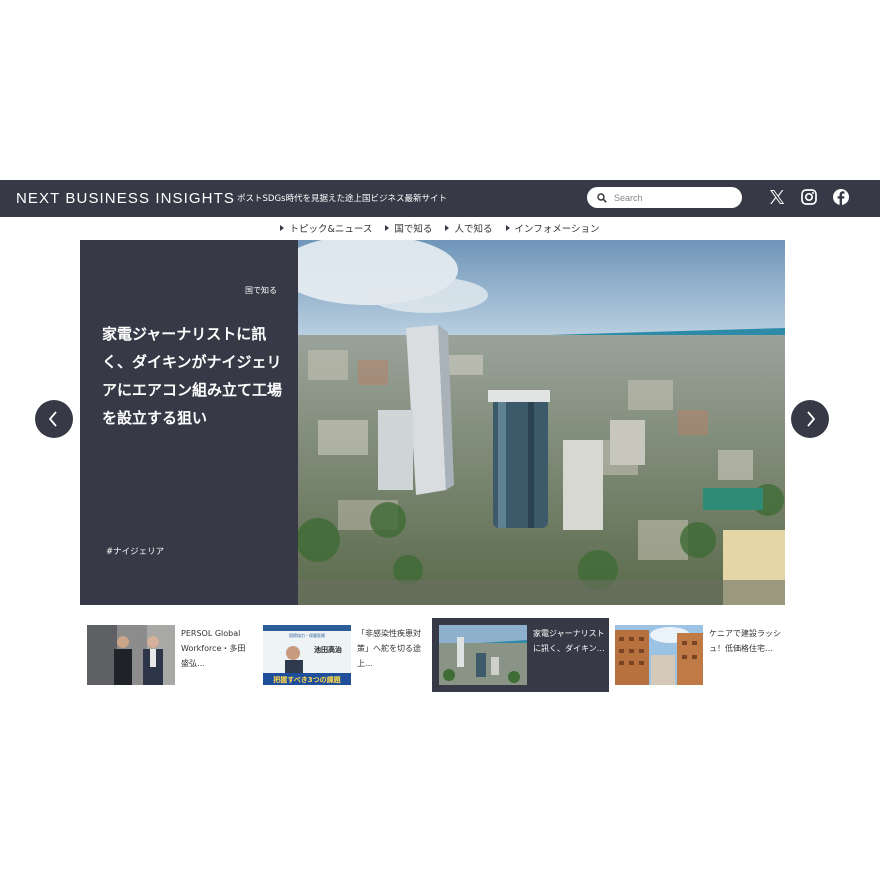 The image size is (880, 880). Describe the element at coordinates (440, 228) in the screenshot. I see `main-nav: トピック&ニュース 国で知る 人で知る インフォメーション` at that location.